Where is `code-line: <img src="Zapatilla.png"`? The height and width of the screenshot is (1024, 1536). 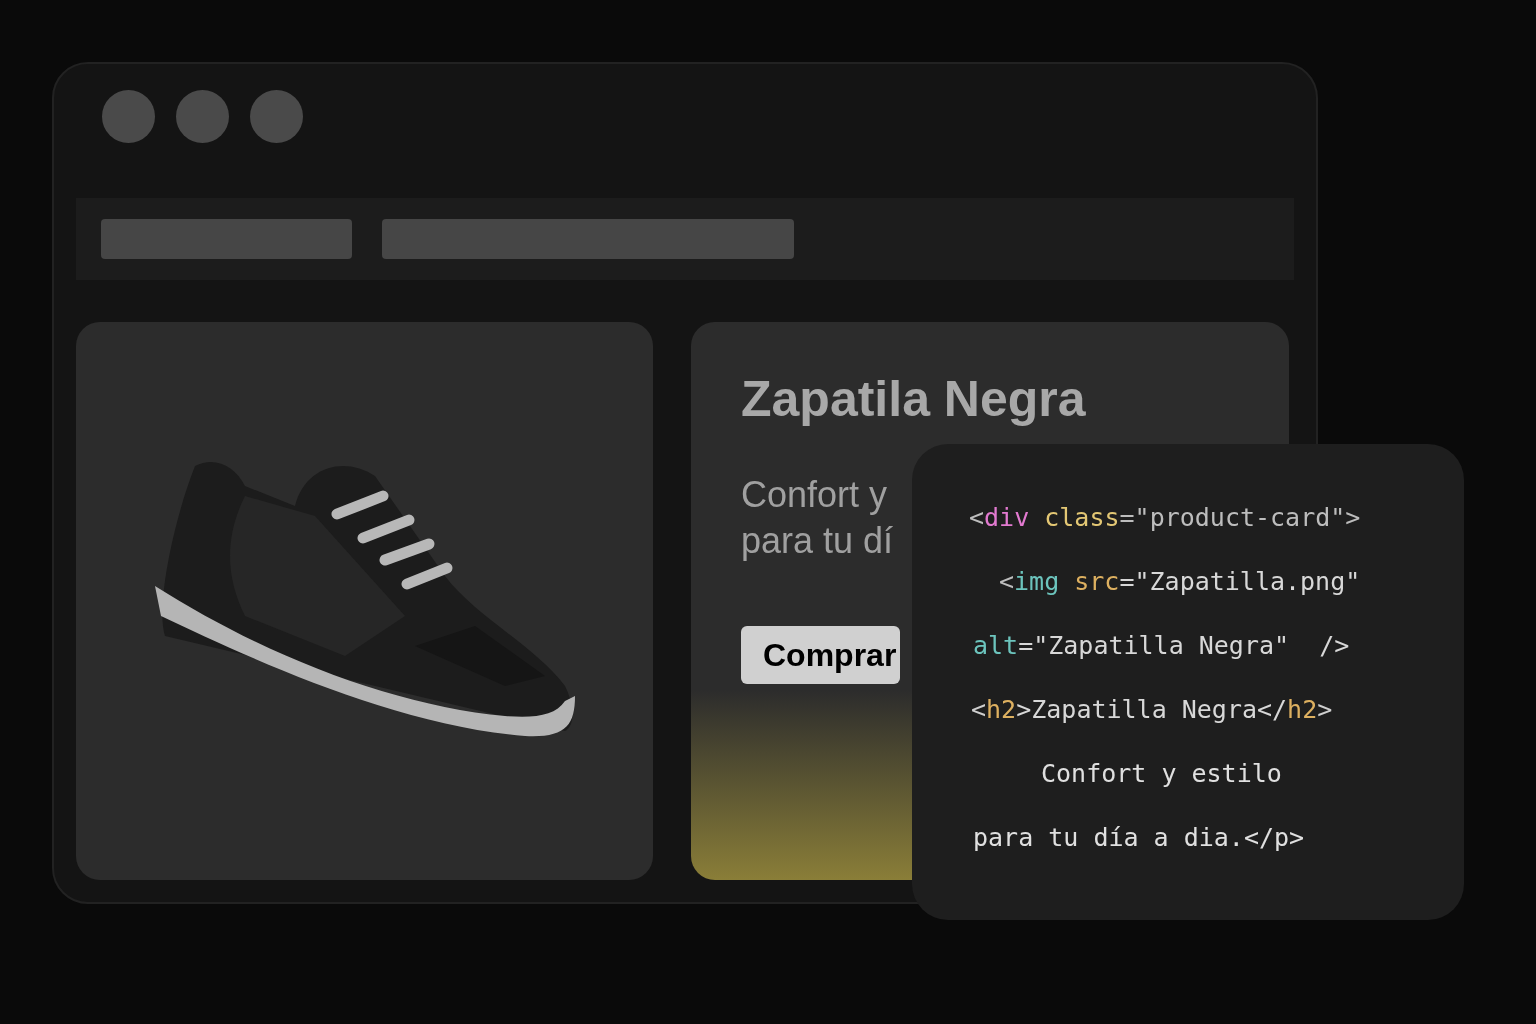
code-line: <img src="Zapatilla.png" is located at coordinates (1180, 581).